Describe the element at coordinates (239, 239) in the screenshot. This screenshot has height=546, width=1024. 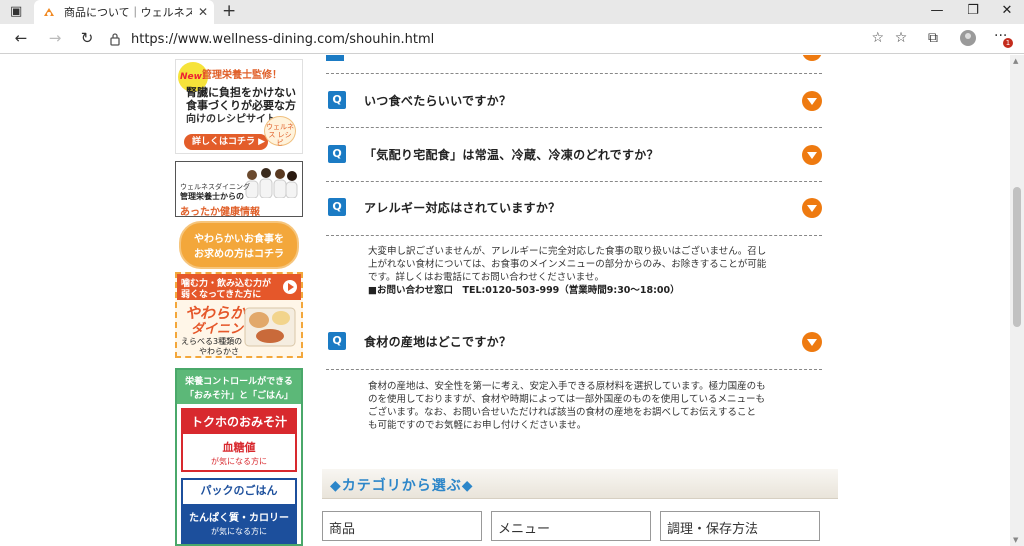
I see `banner-text: やわらかいお食事を` at that location.